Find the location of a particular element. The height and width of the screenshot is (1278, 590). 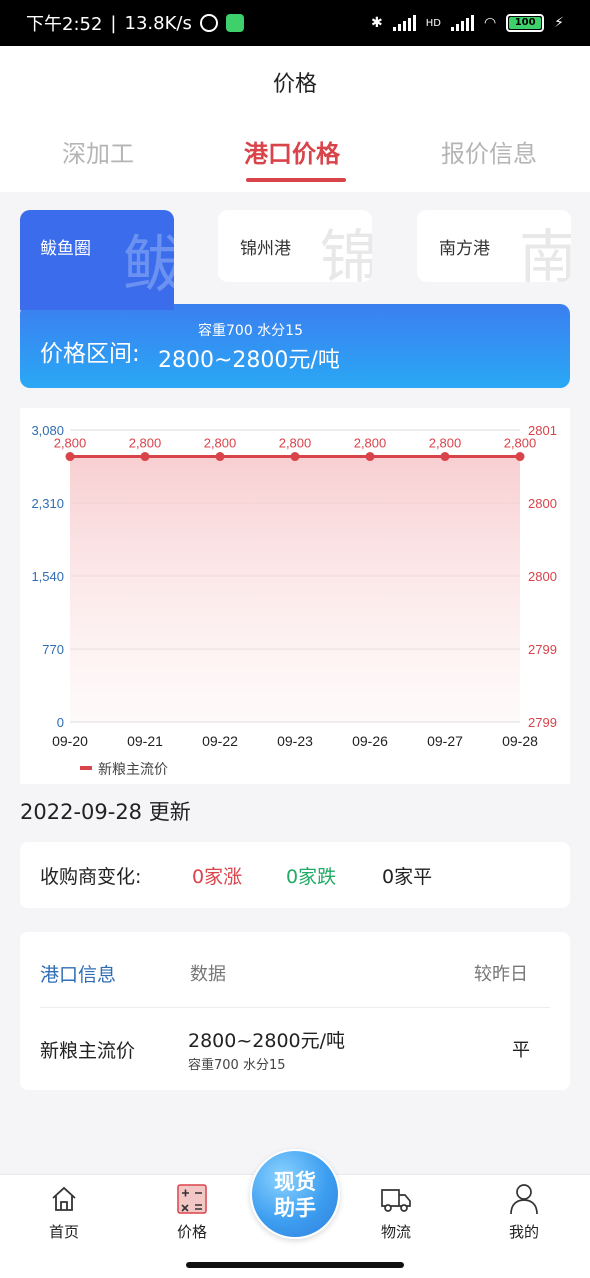

header-port-info: 港口信息 is located at coordinates (78, 975).